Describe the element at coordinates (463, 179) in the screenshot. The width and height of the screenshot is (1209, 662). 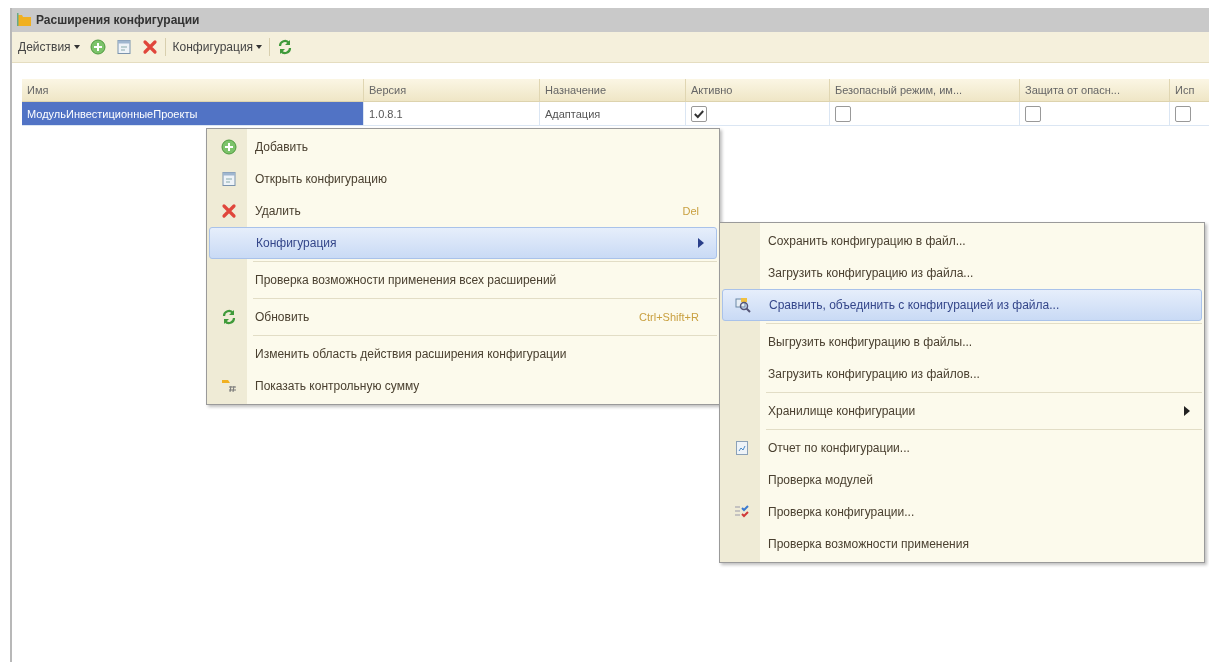
I see `menu-item: Открыть конфигурацию` at that location.